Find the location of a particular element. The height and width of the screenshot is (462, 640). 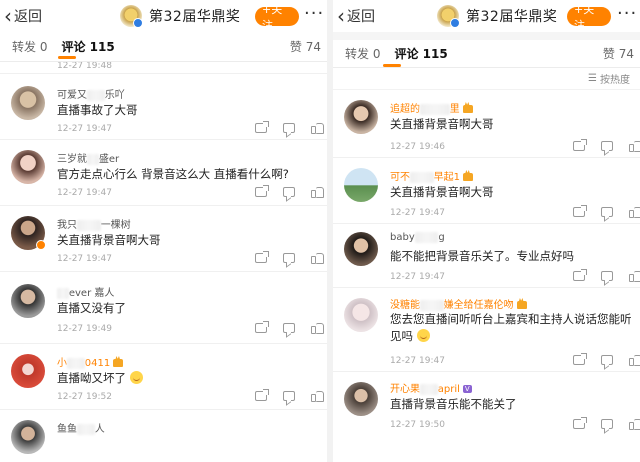

list-item: 开心果xxxaprilV 直播背景音乐能不能关了 12-27 19:50 8 is located at coordinates (486, 405).